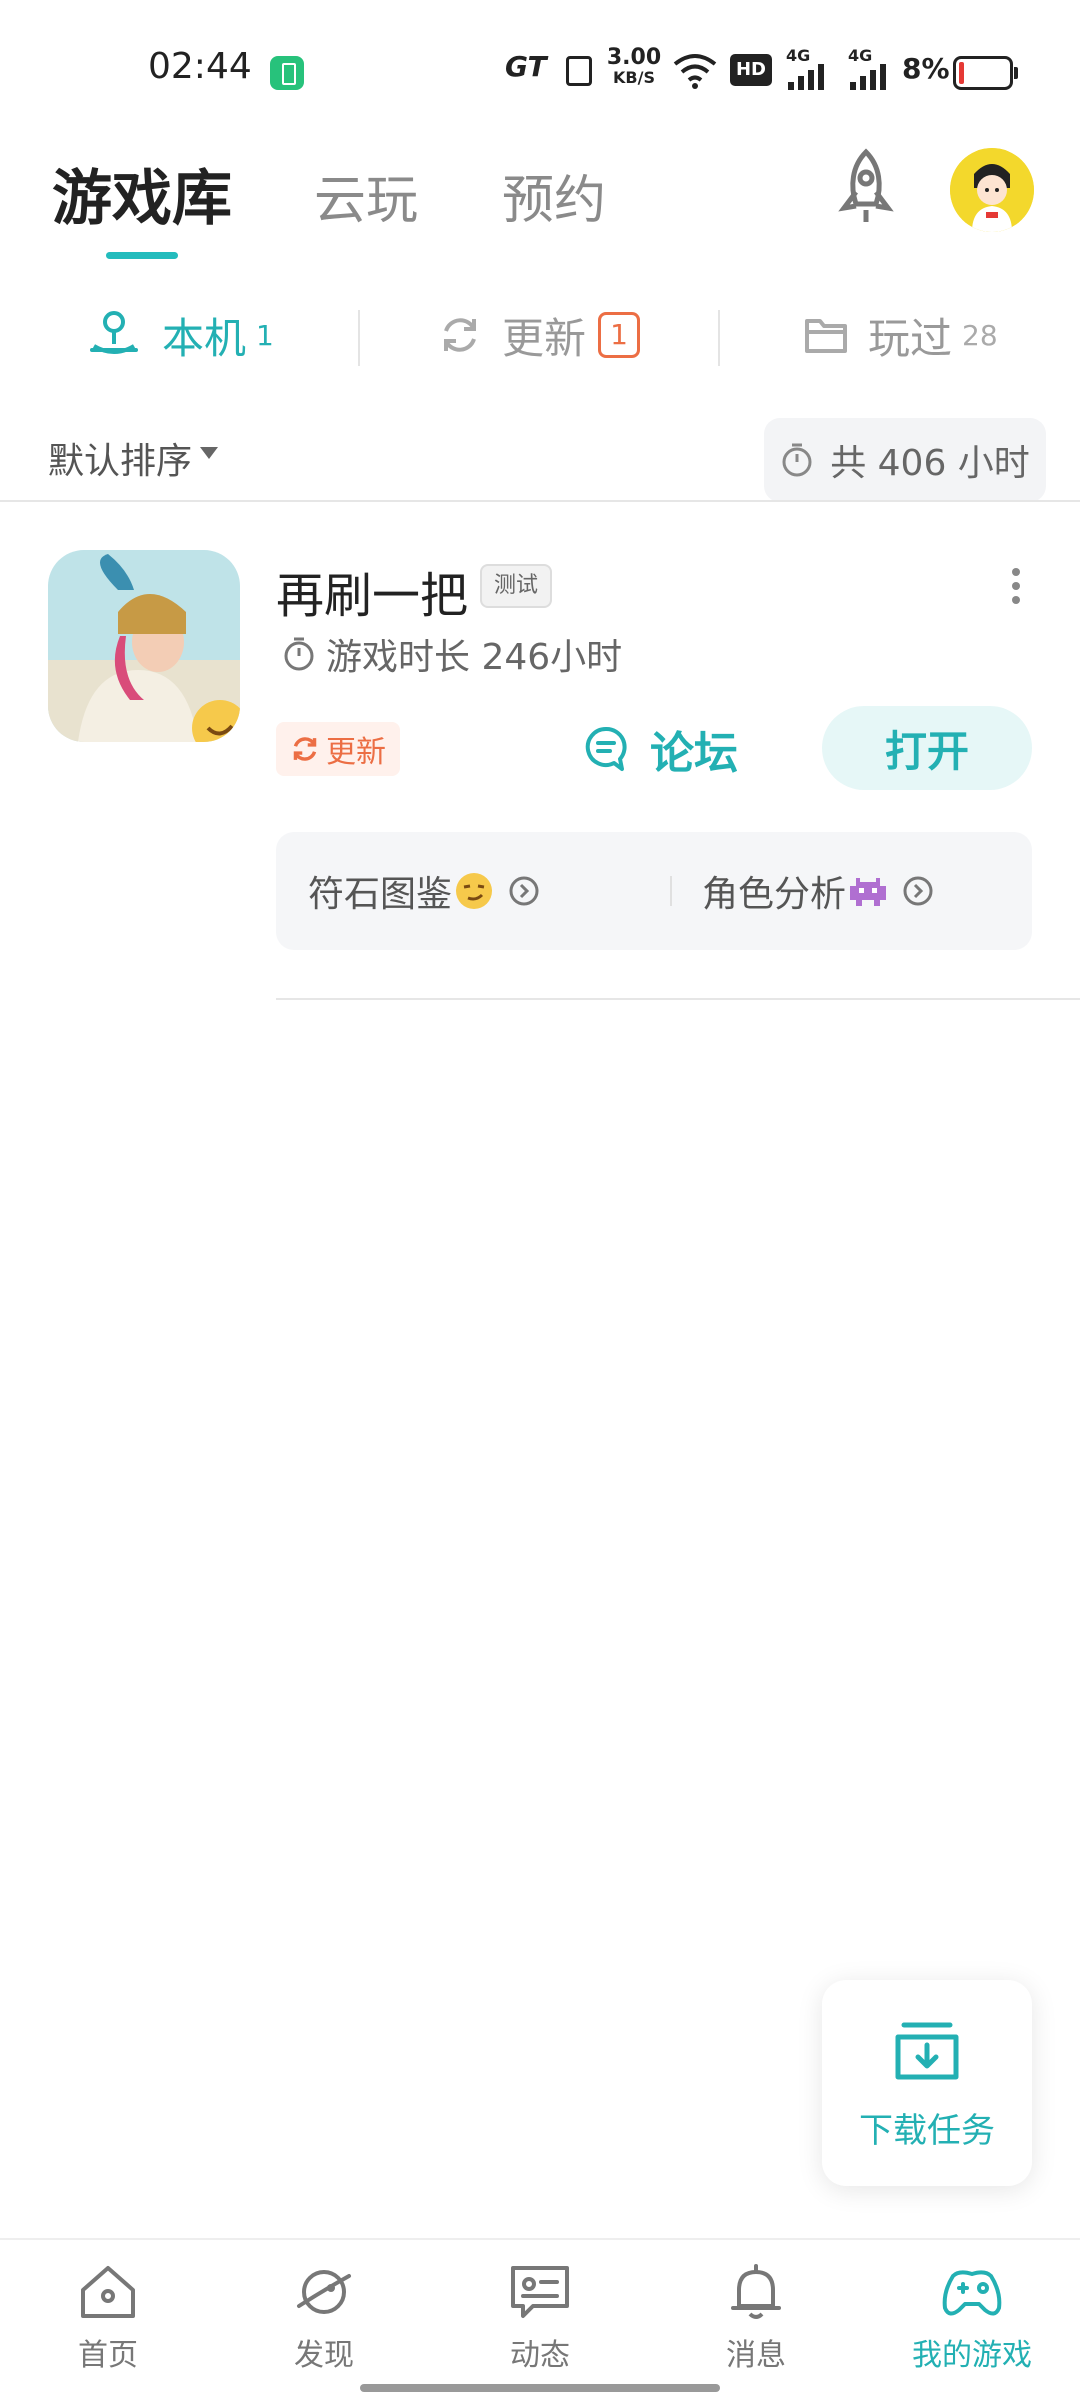  I want to click on guide-character-analysis: 角色分析, so click(818, 891).